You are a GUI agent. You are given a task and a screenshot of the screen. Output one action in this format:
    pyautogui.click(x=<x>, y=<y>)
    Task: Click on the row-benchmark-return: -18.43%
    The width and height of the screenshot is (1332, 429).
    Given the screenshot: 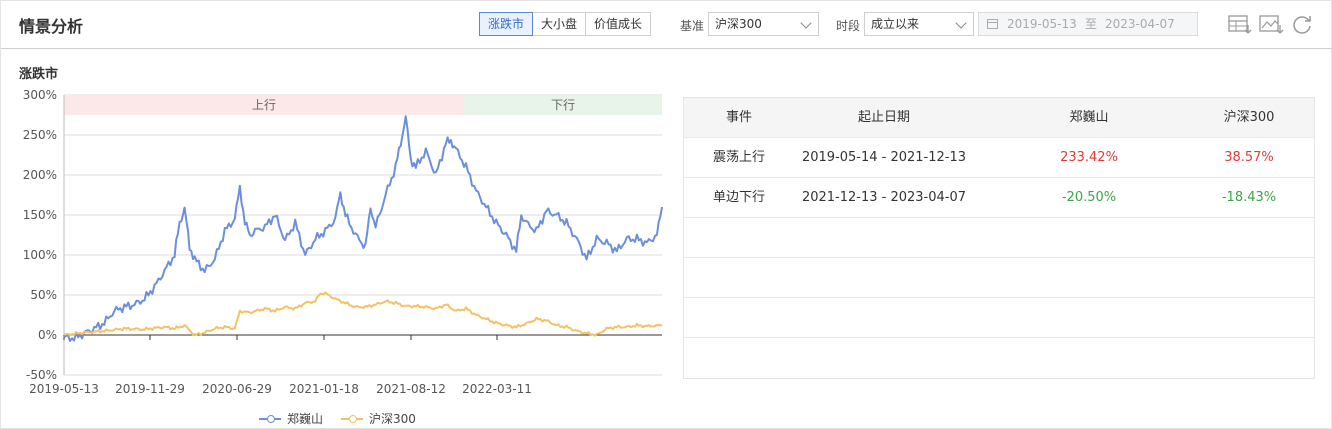 What is the action you would take?
    pyautogui.click(x=1249, y=197)
    